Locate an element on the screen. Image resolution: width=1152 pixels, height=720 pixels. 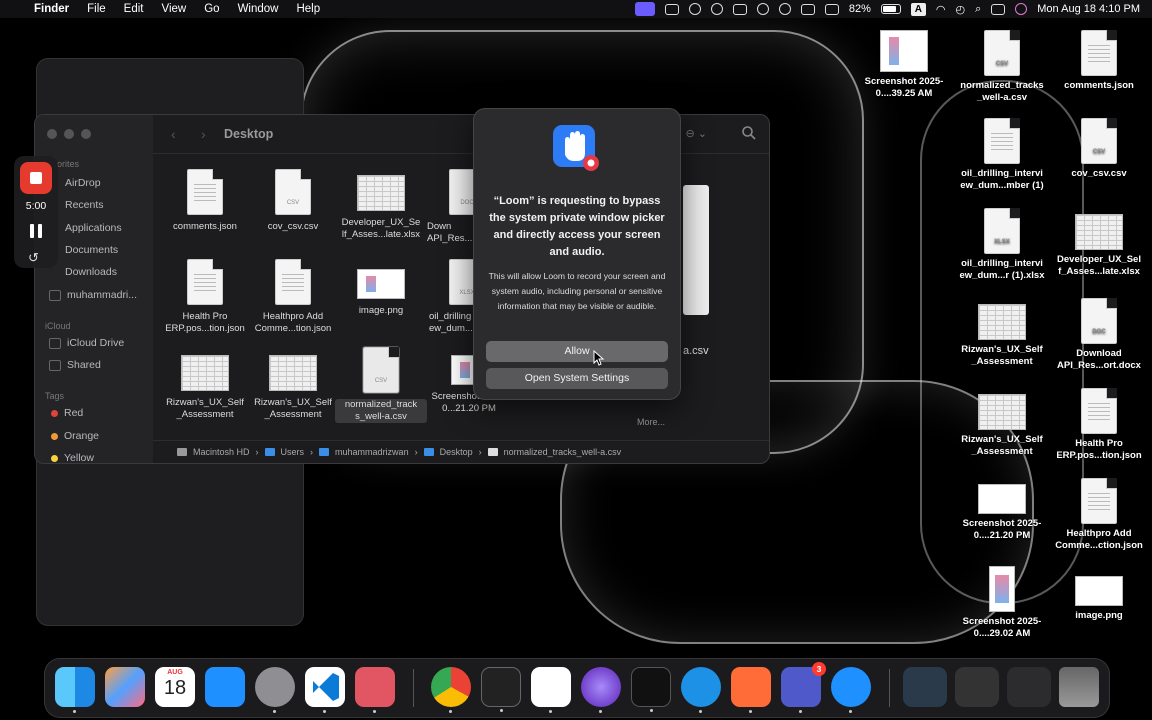
desktop-icon: Developer_UX_Sel f_Asses...late.xlsx is located at coordinates (1099, 246).